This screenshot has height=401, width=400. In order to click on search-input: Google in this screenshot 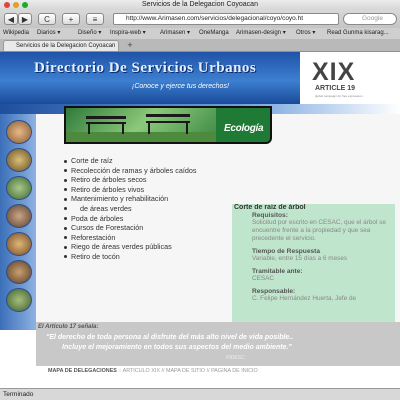, I will do `click(370, 19)`.